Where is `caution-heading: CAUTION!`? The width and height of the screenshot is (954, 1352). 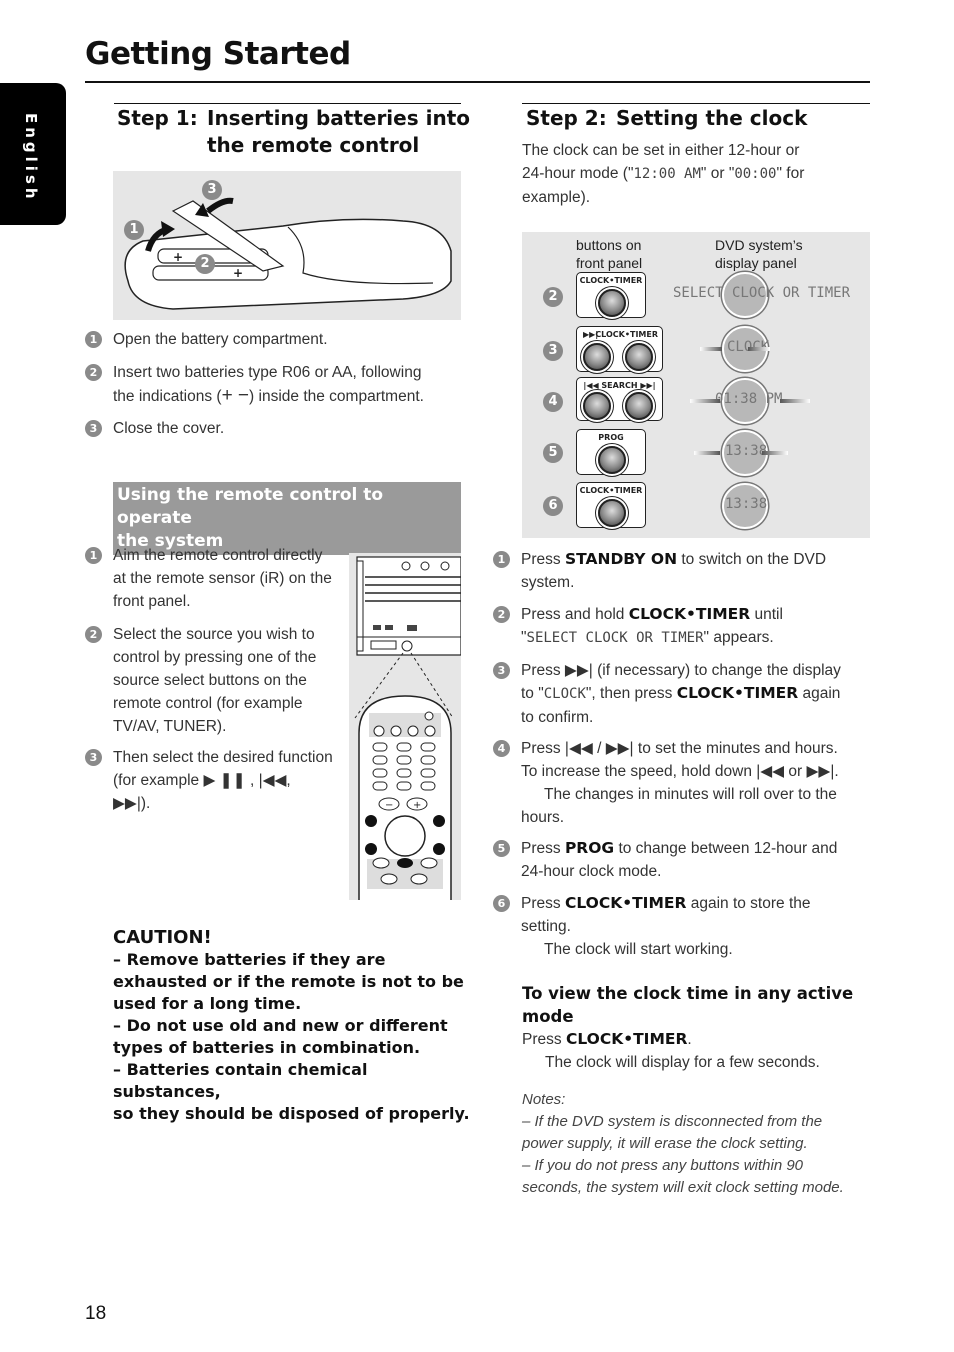
caution-heading: CAUTION! is located at coordinates (162, 937).